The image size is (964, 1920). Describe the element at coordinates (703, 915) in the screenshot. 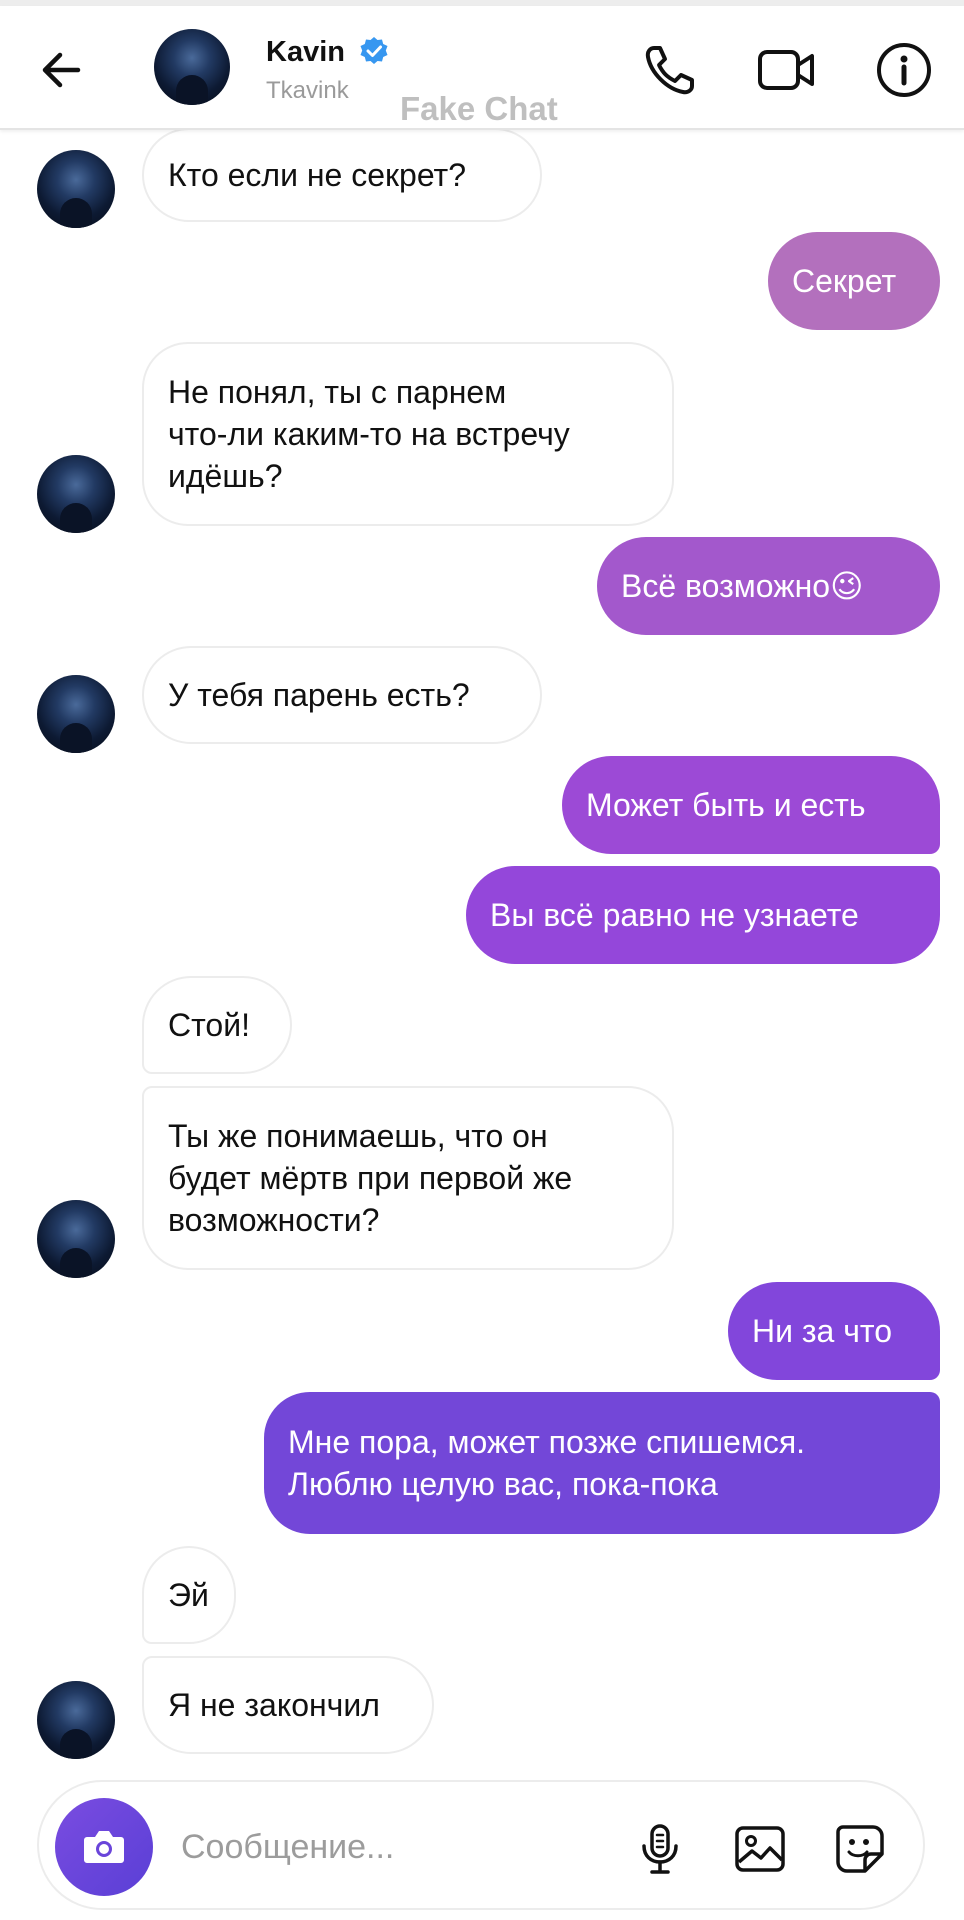

I see `message-outgoing: Вы всё равно не узнаете` at that location.